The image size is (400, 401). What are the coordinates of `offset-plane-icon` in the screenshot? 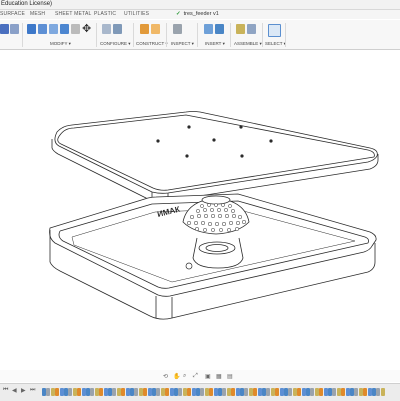 It's located at (144, 29).